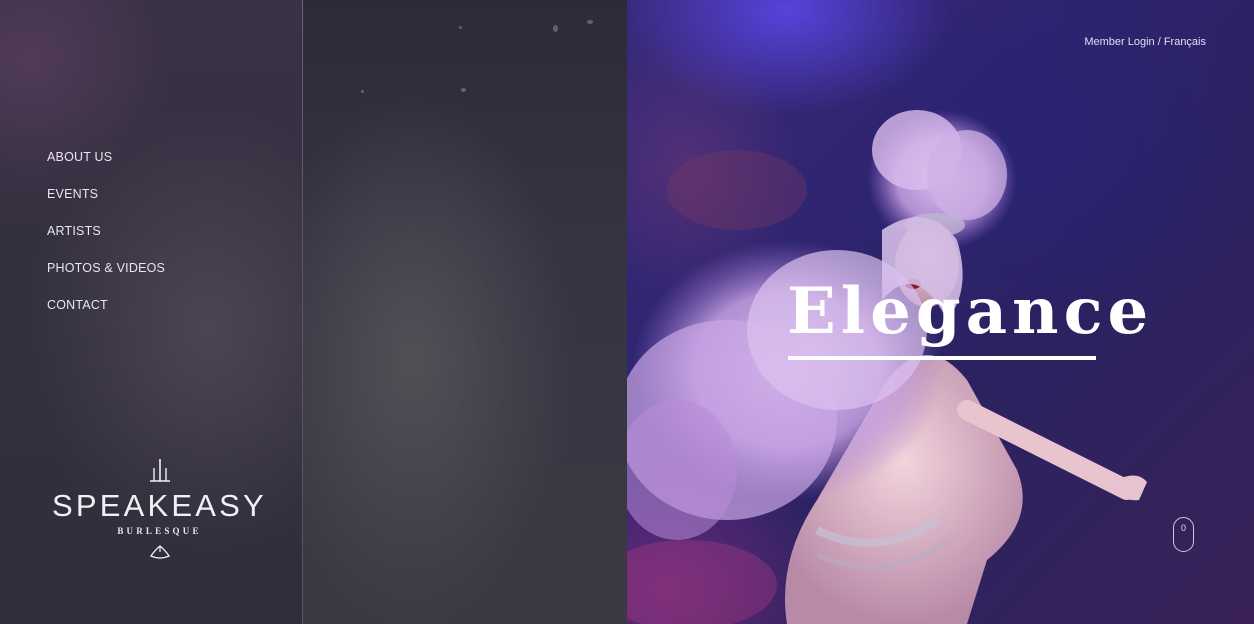  What do you see at coordinates (77, 305) in the screenshot?
I see `nav-link-contact: CONTACT` at bounding box center [77, 305].